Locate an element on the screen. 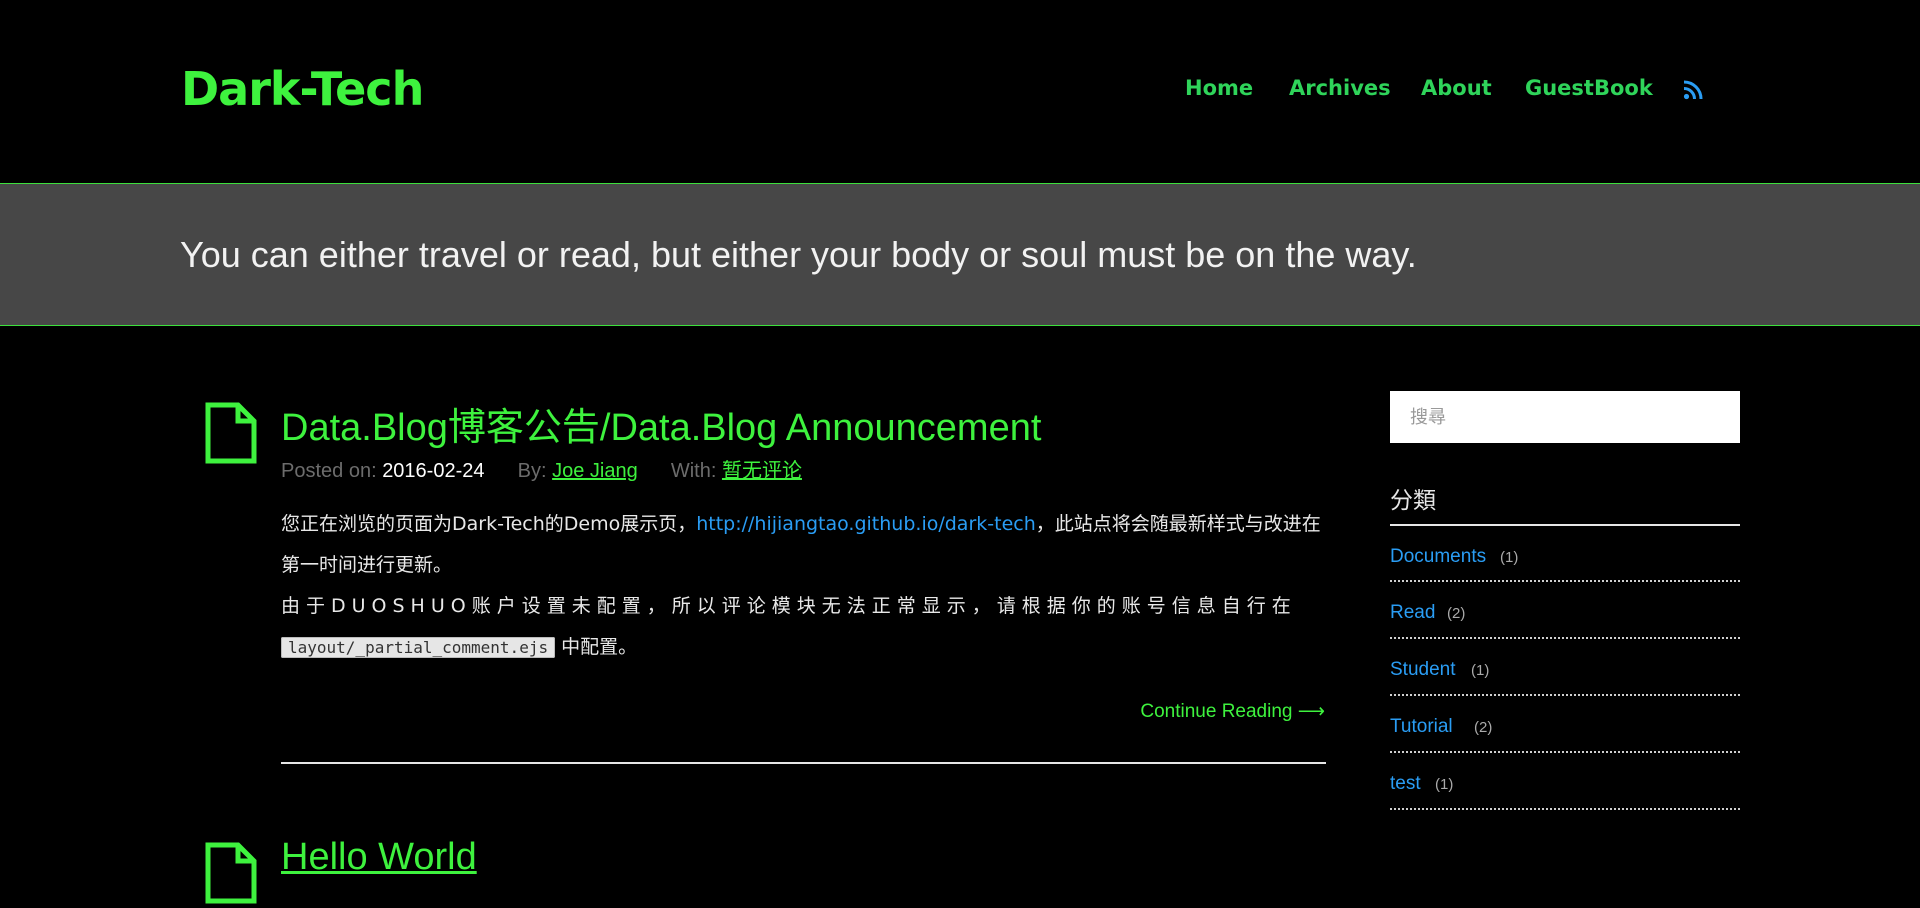 The width and height of the screenshot is (1920, 908). category-item: Tutorial (2) is located at coordinates (1565, 724).